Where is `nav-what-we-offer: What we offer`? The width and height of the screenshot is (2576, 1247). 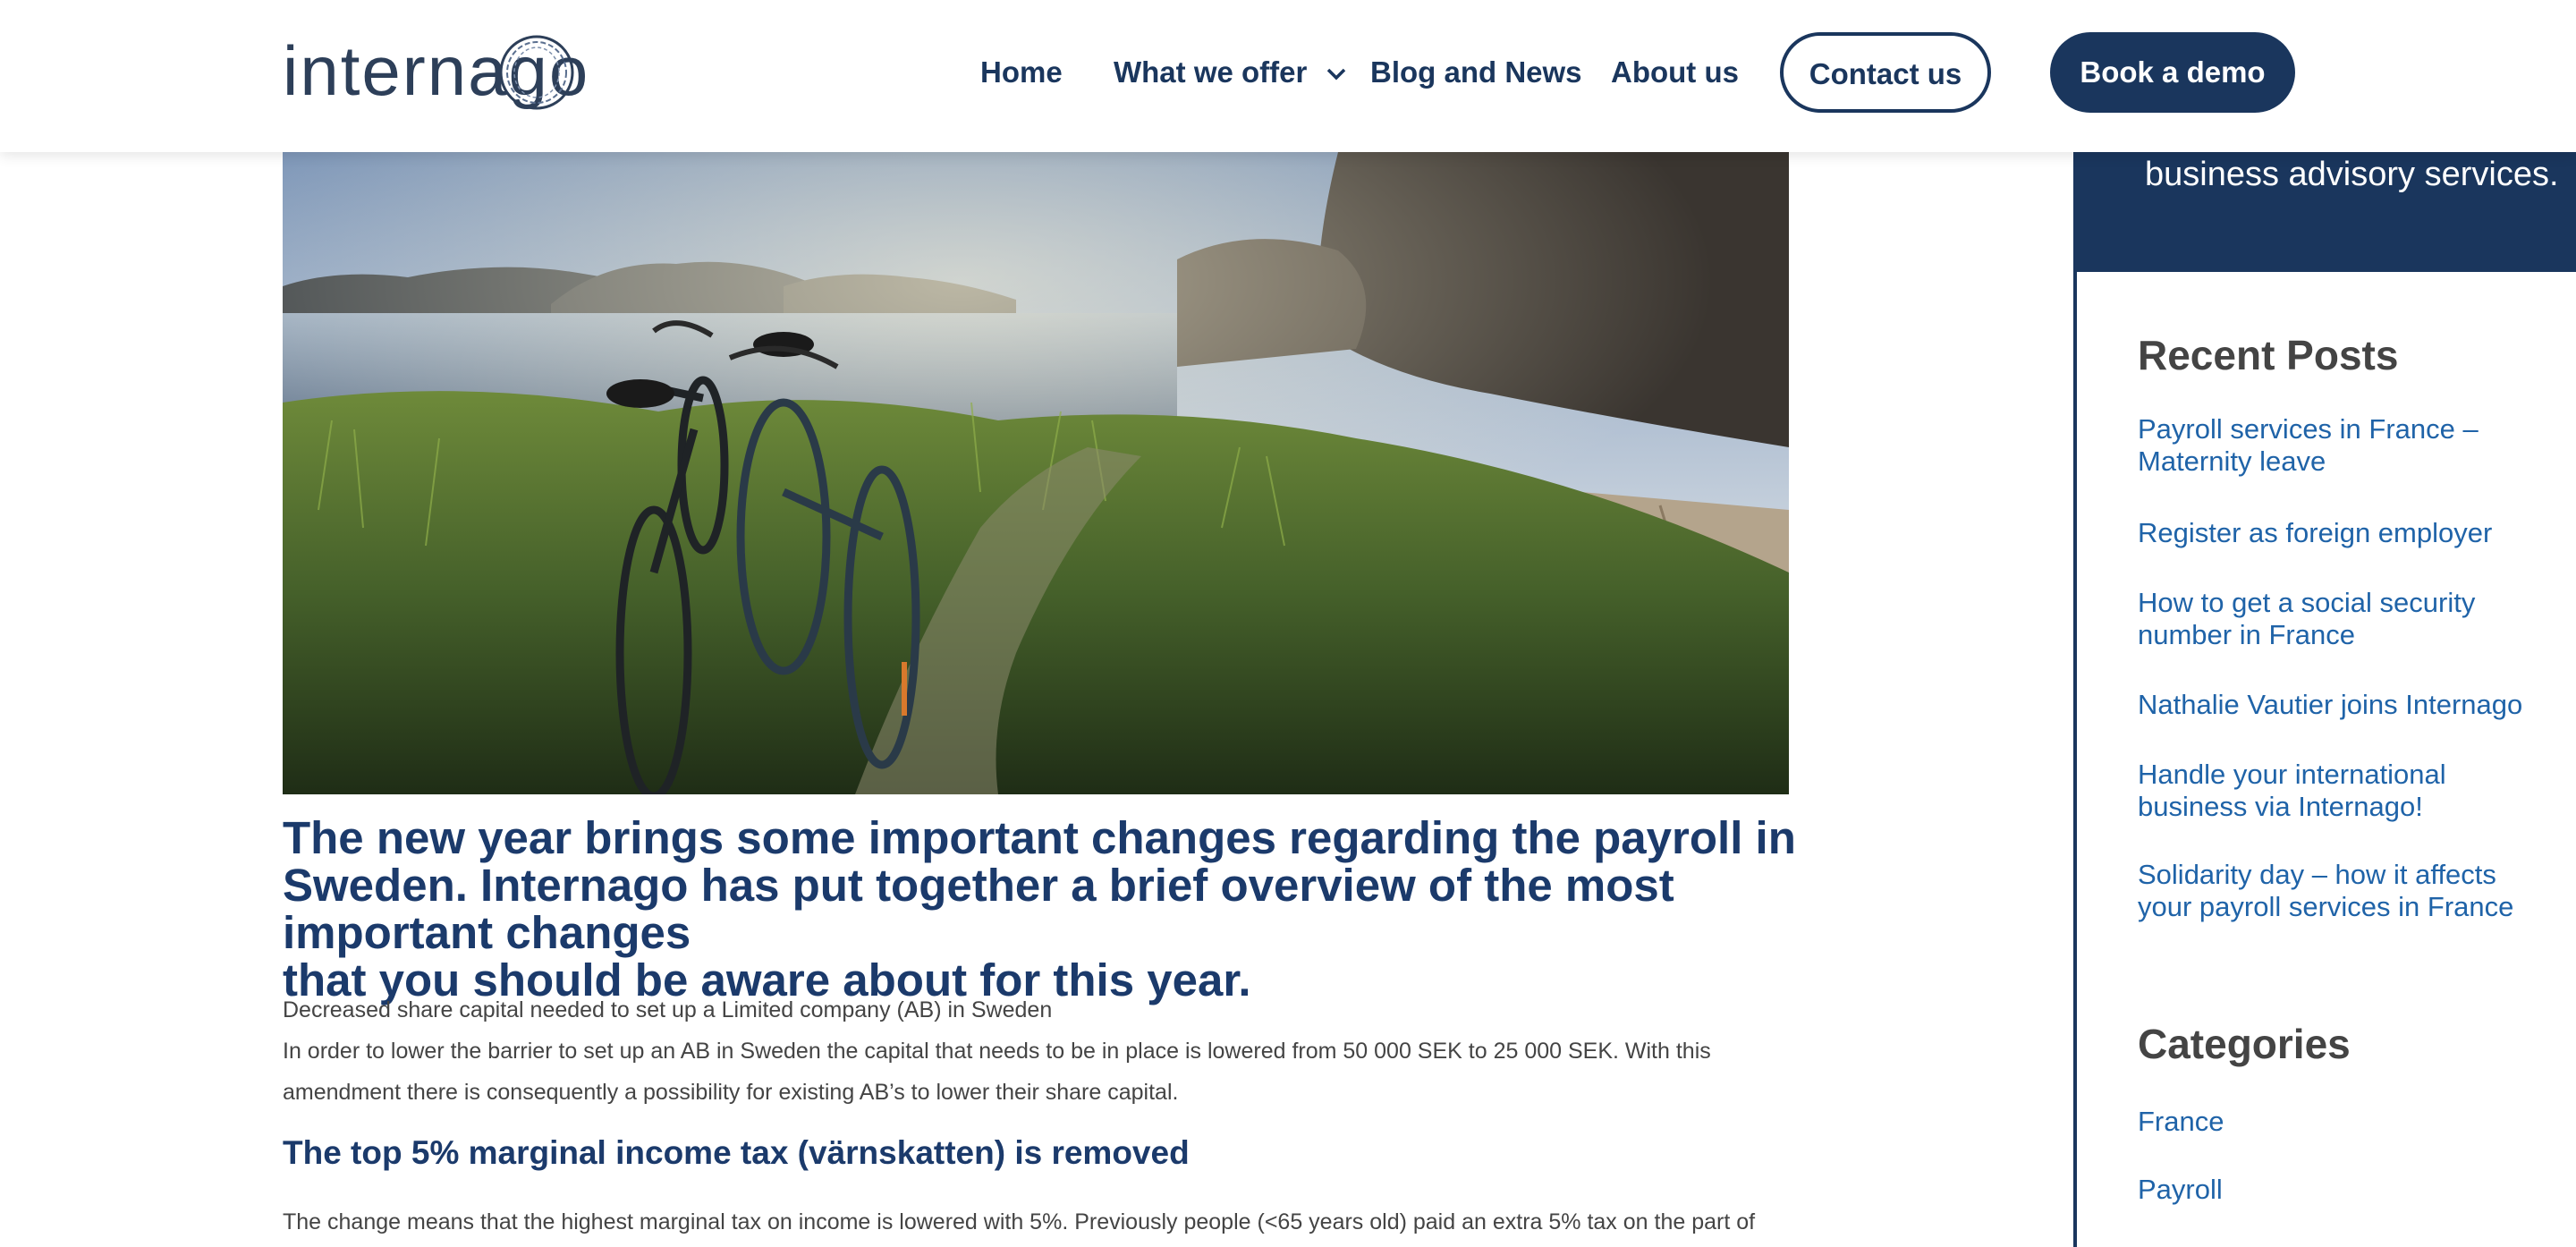
nav-what-we-offer: What we offer is located at coordinates (1230, 72).